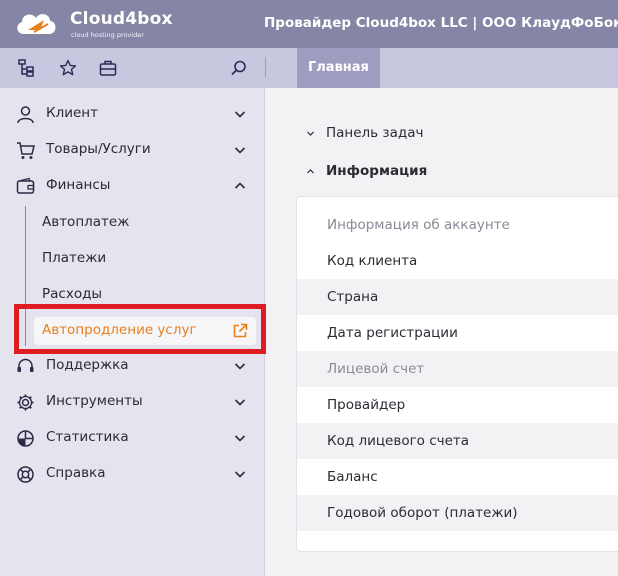 The height and width of the screenshot is (576, 618). Describe the element at coordinates (72, 113) in the screenshot. I see `sidebar-item-label: Клиент` at that location.